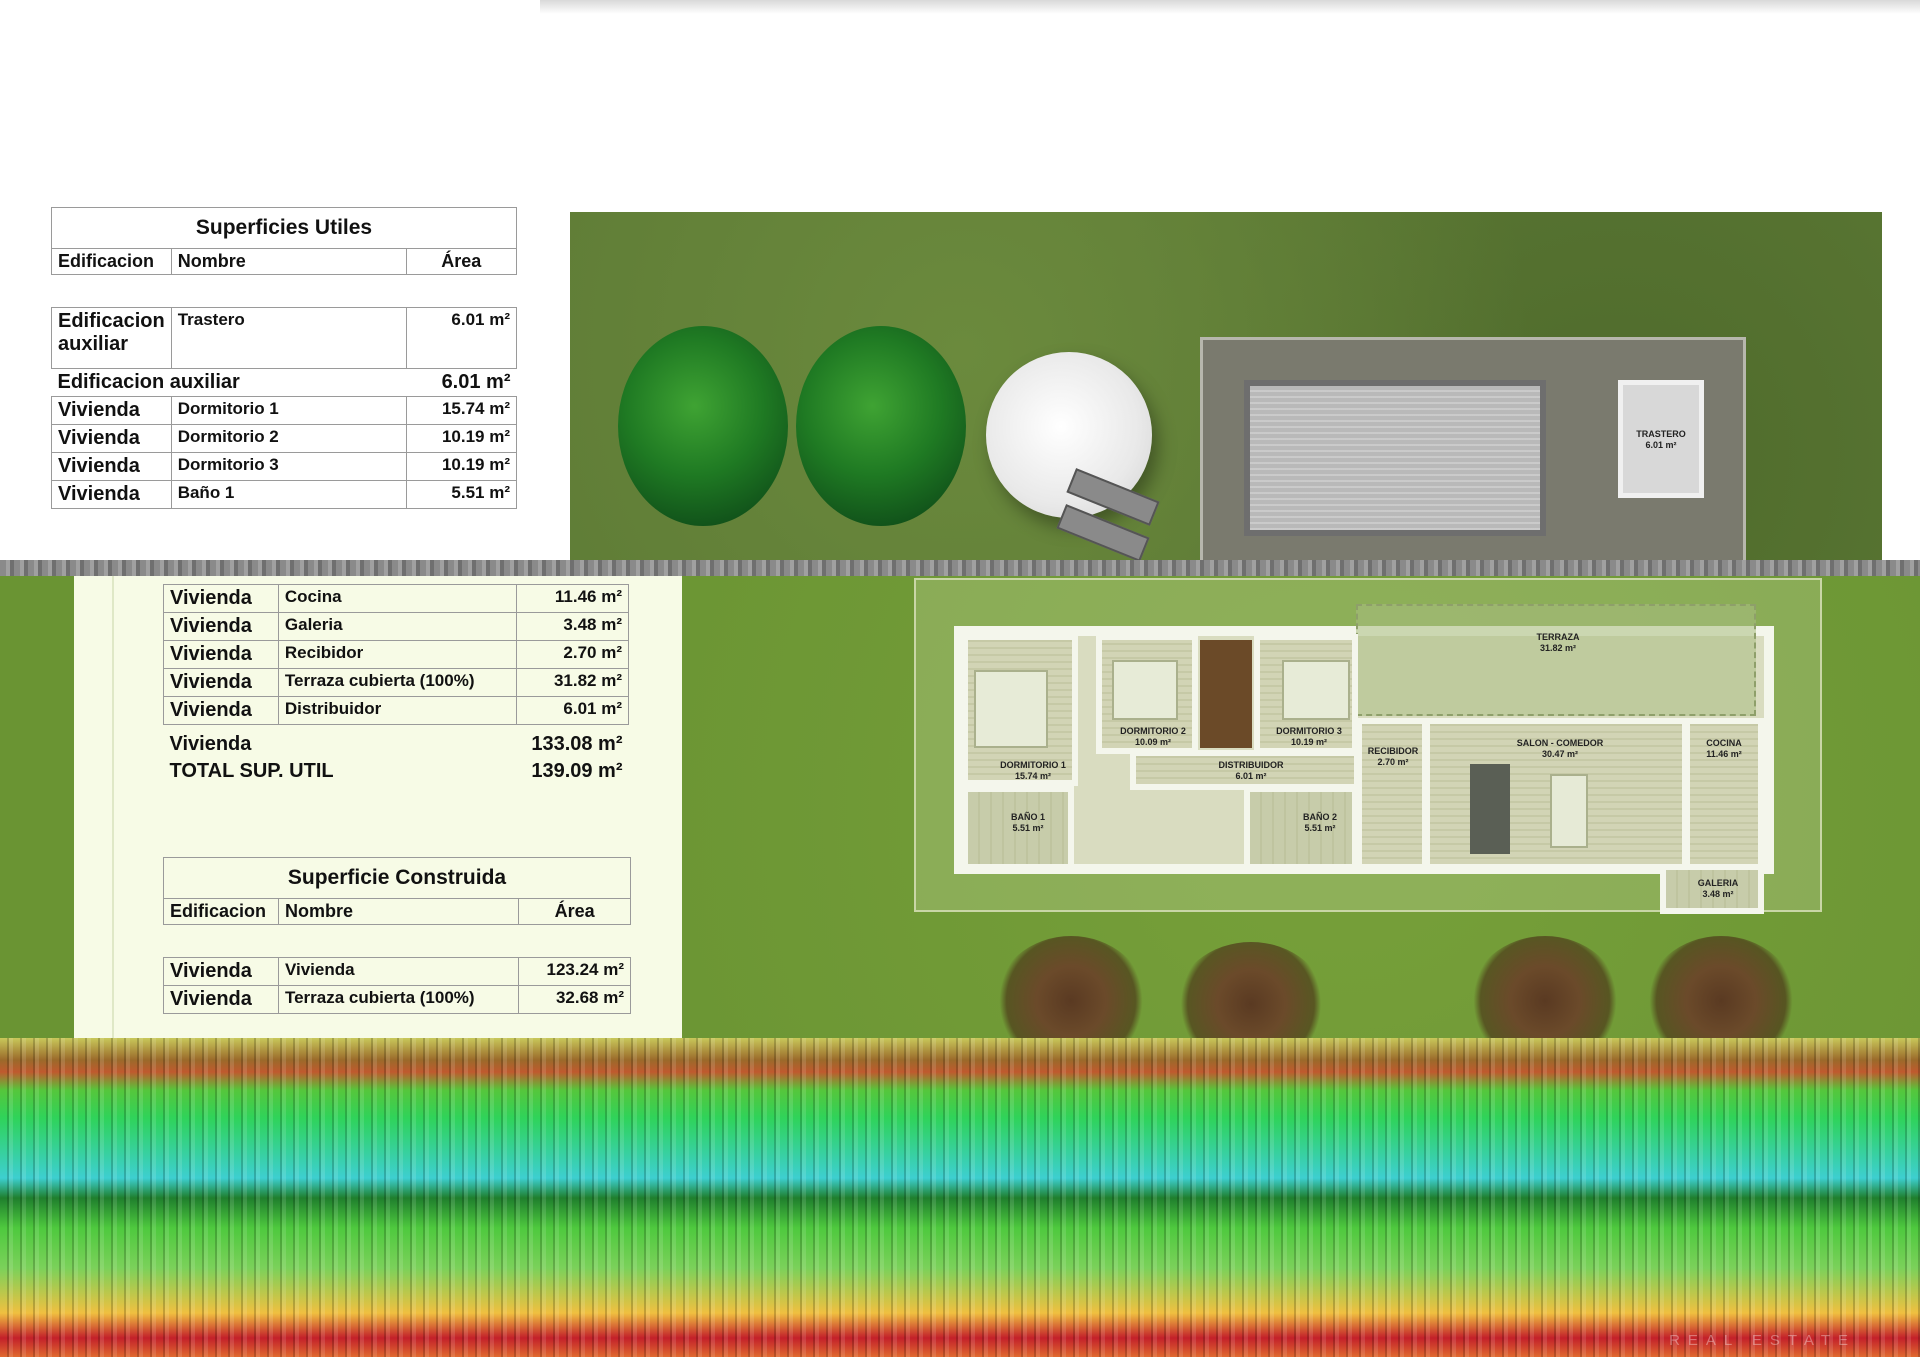 The image size is (1920, 1357). Describe the element at coordinates (1028, 828) in the screenshot. I see `room-area: 5.51 m²` at that location.